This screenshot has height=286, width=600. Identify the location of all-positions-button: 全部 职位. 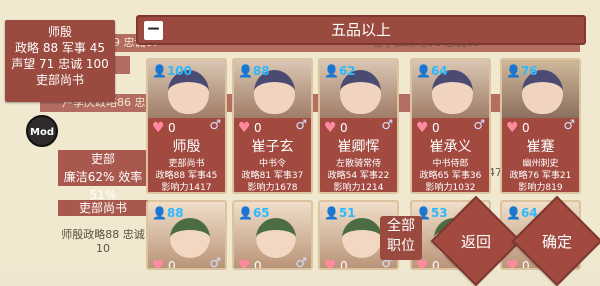
(401, 238).